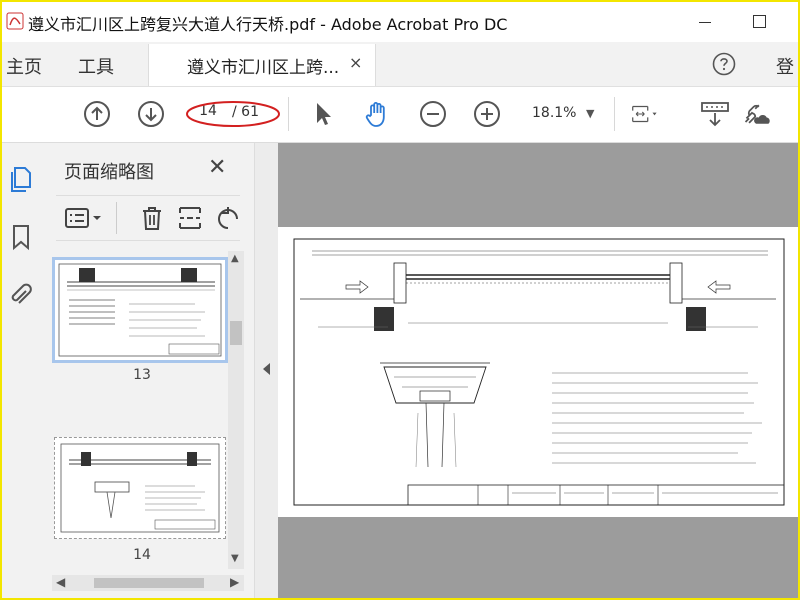 Image resolution: width=800 pixels, height=600 pixels. I want to click on panel-collapse-strip, so click(266, 370).